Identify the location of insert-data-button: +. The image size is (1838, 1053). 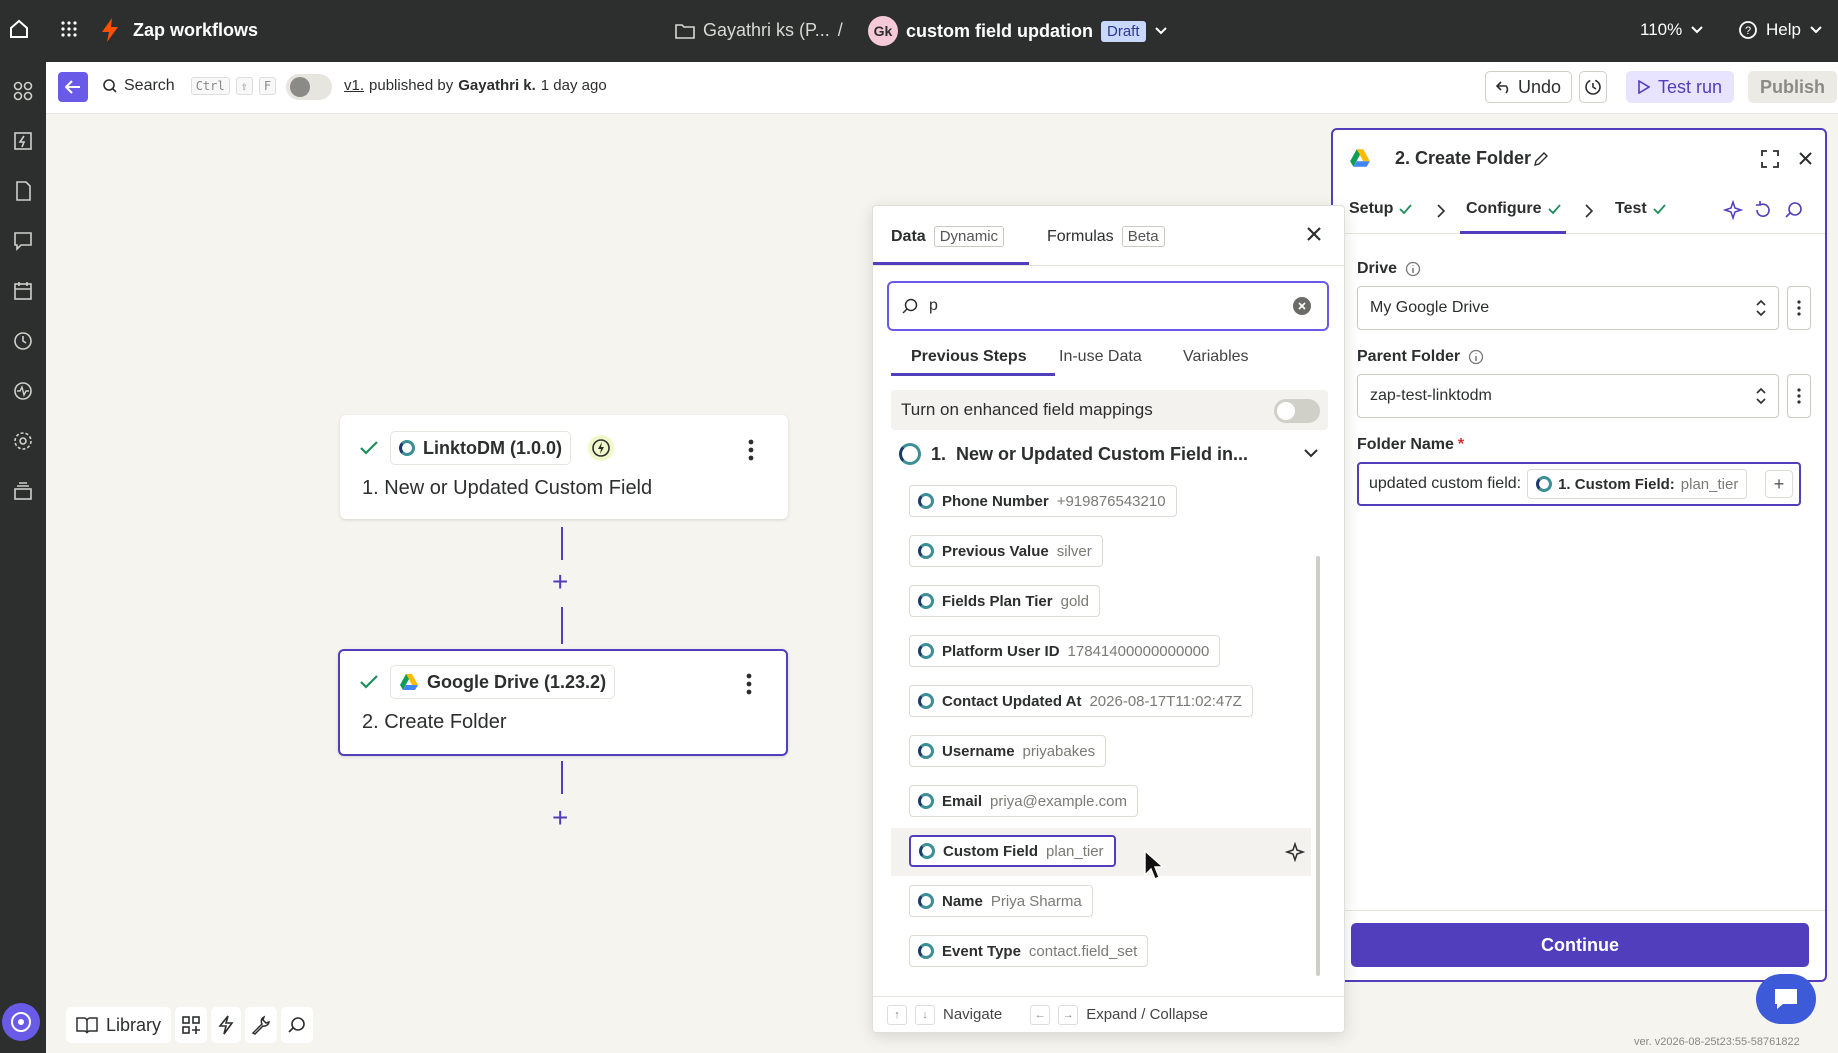
(1779, 484).